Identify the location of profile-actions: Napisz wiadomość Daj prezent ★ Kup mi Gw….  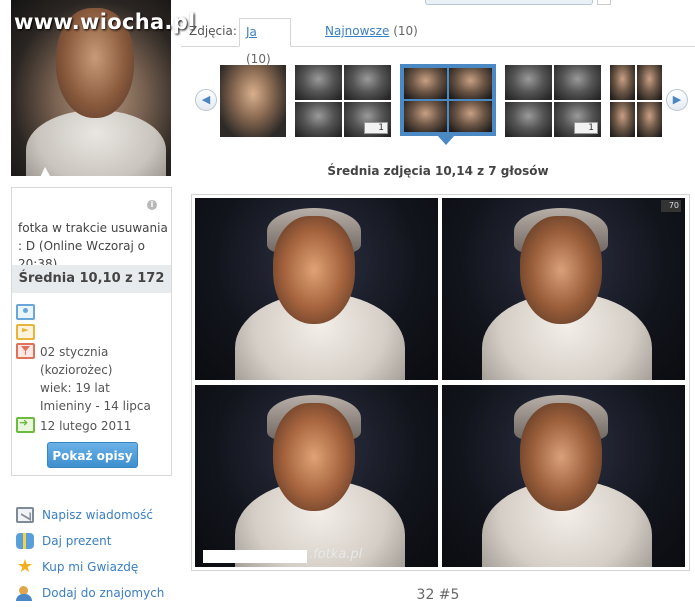
(90, 557).